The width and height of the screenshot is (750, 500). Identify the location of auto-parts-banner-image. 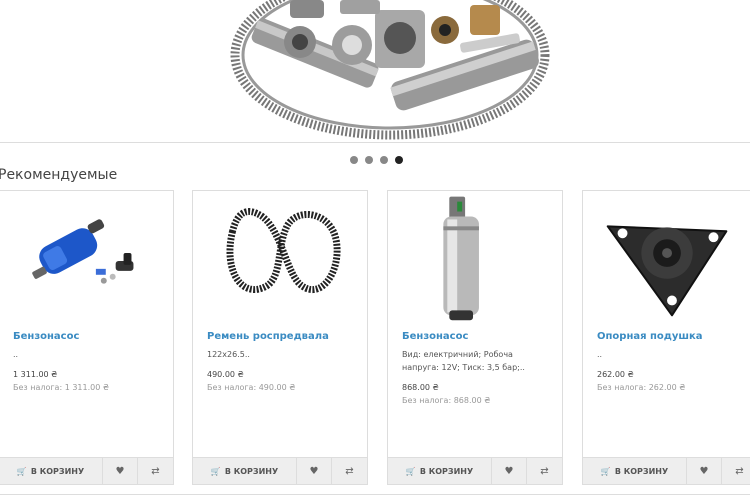
(390, 70).